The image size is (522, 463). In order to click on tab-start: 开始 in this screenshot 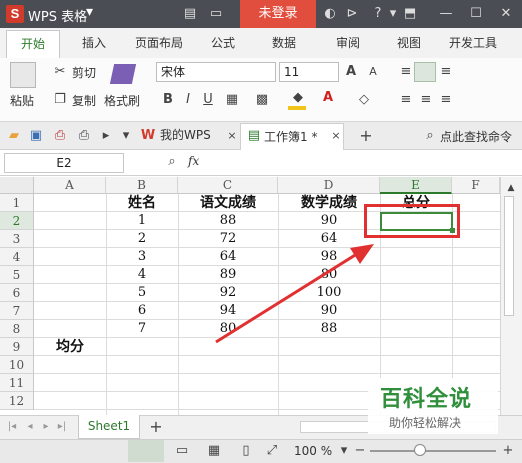, I will do `click(33, 44)`.